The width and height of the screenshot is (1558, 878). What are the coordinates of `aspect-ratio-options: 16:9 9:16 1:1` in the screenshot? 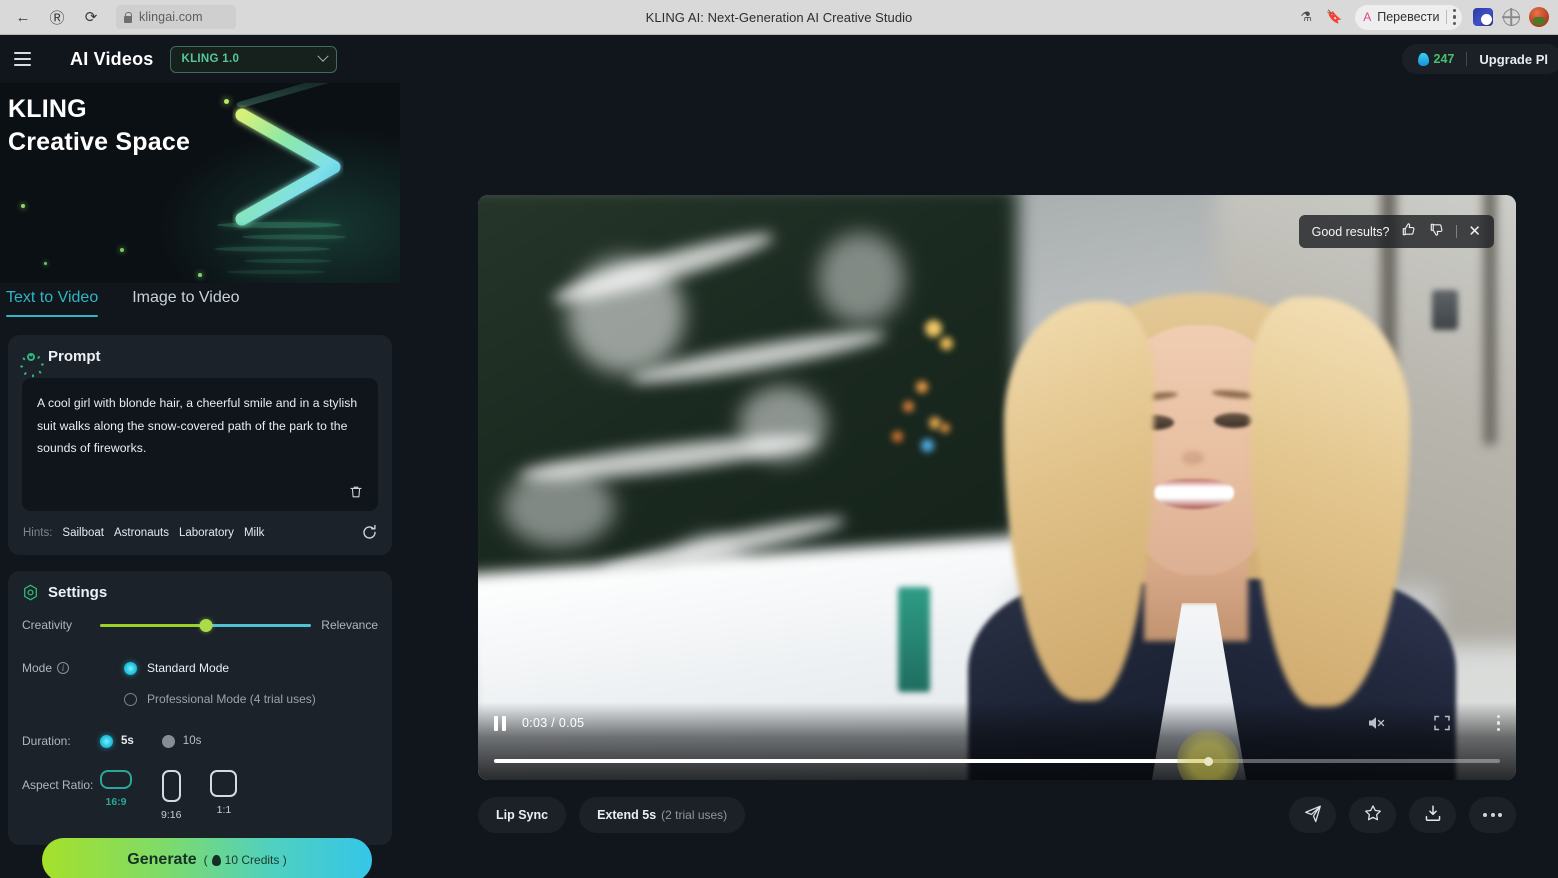 It's located at (169, 795).